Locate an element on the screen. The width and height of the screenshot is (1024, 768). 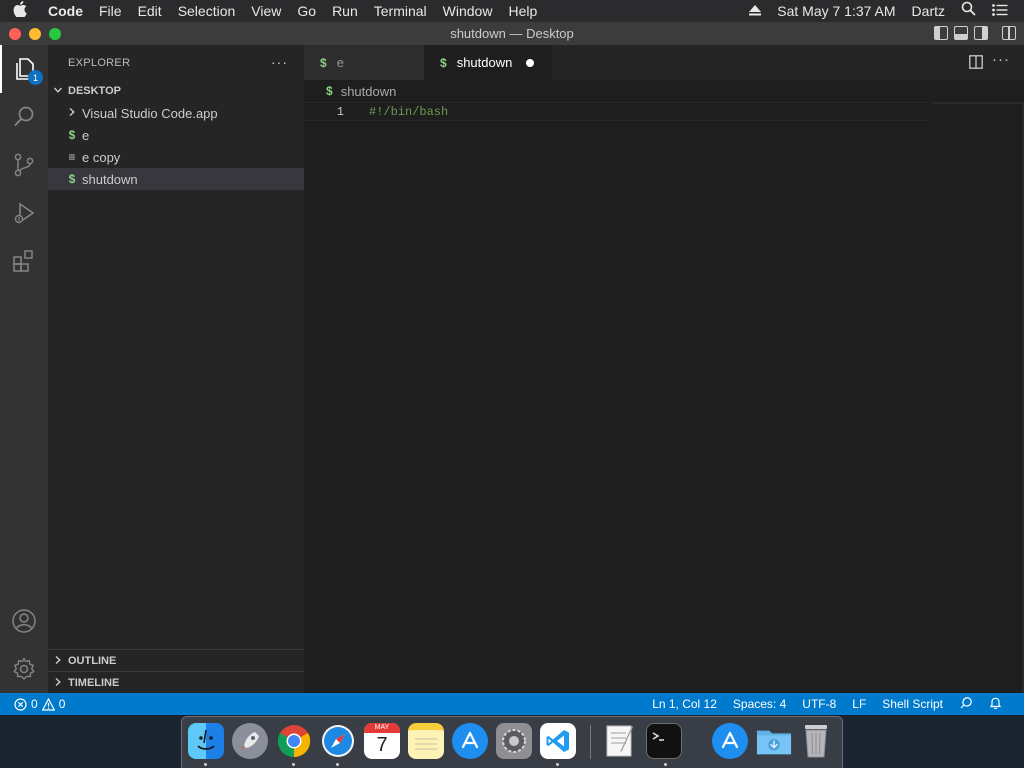
chrome-icon is located at coordinates (294, 741).